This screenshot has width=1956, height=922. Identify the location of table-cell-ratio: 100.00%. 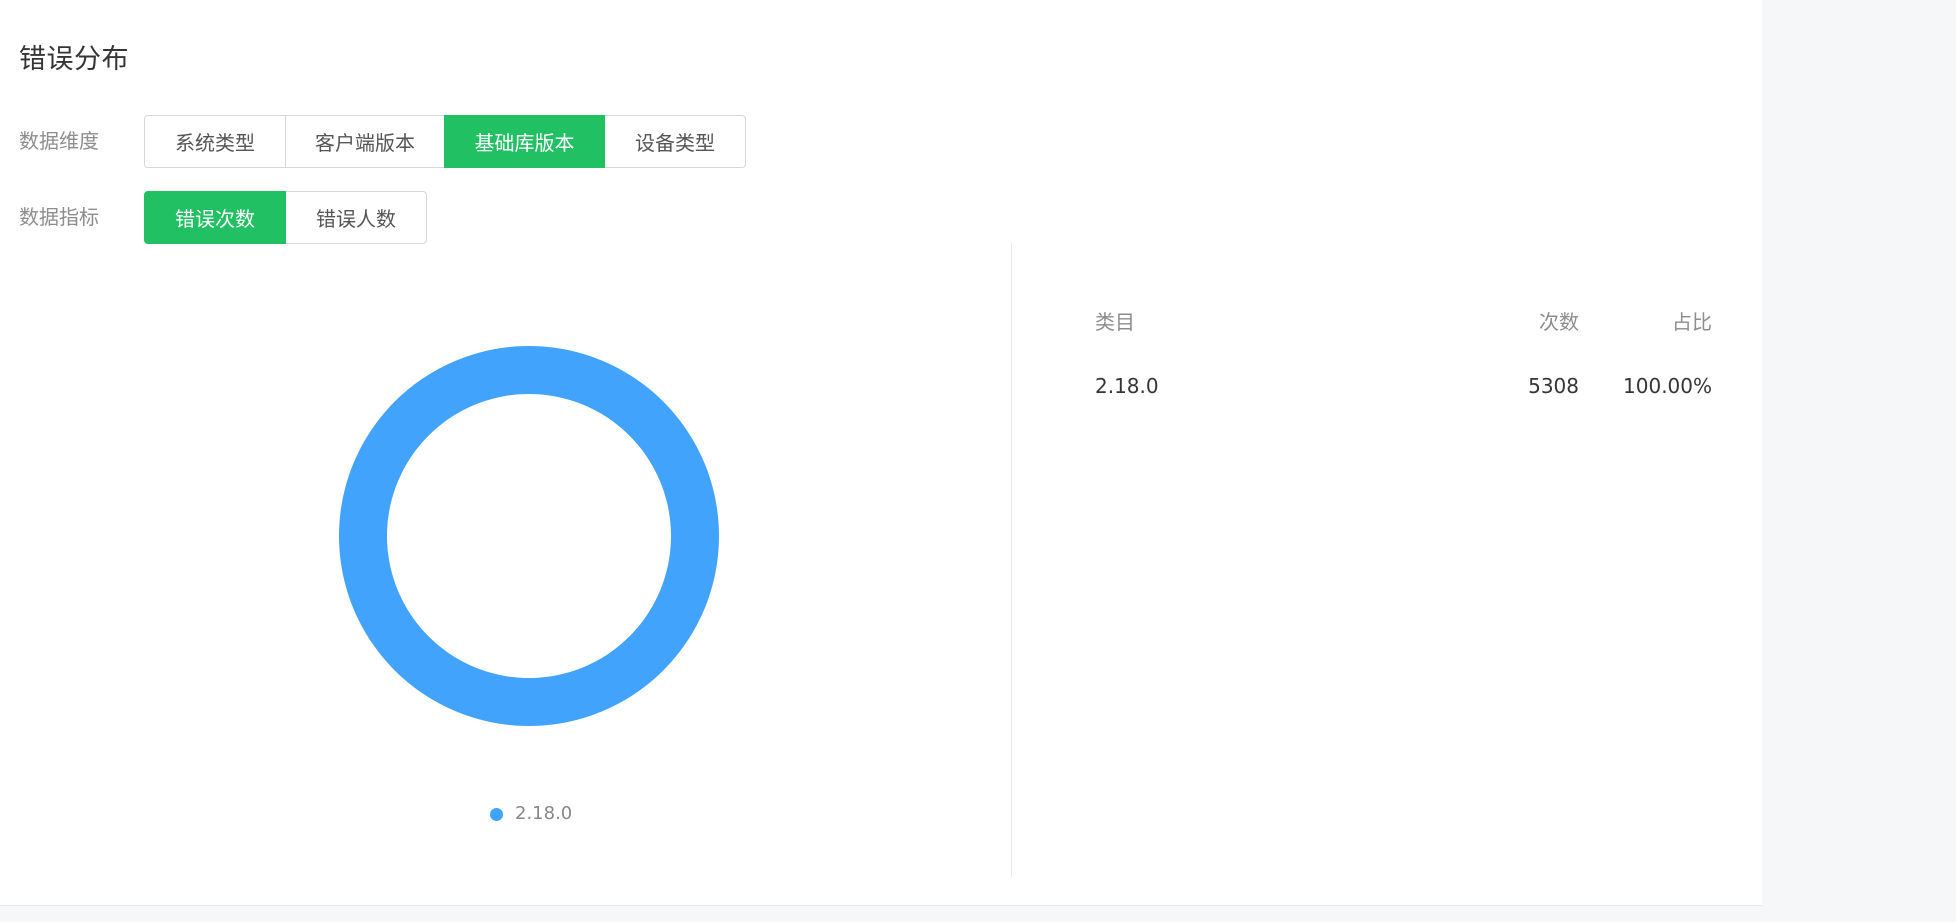
(1667, 386).